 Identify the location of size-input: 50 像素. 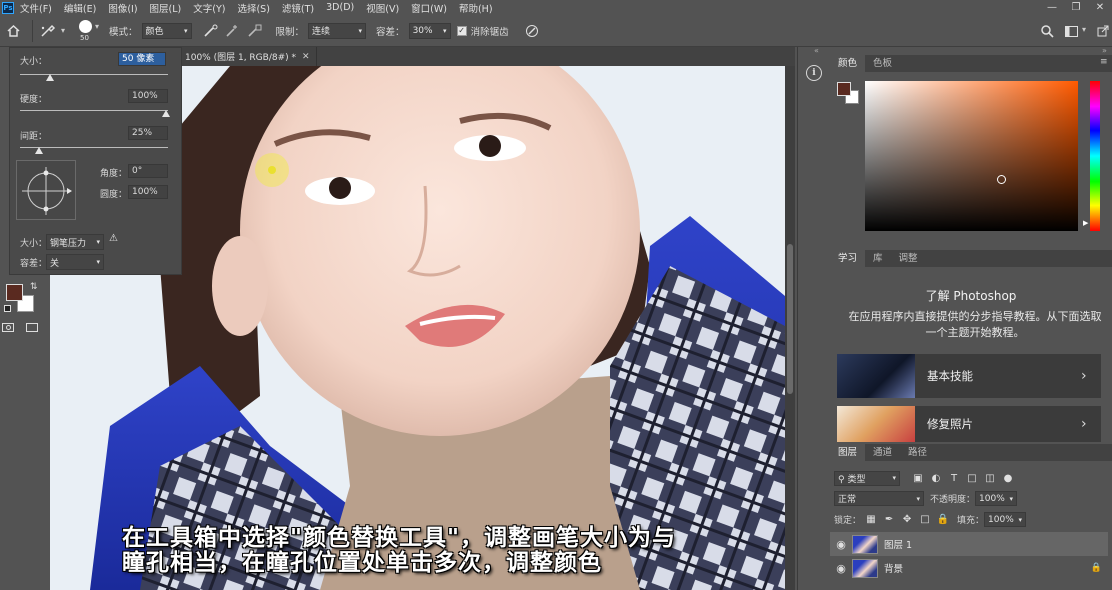
(142, 59).